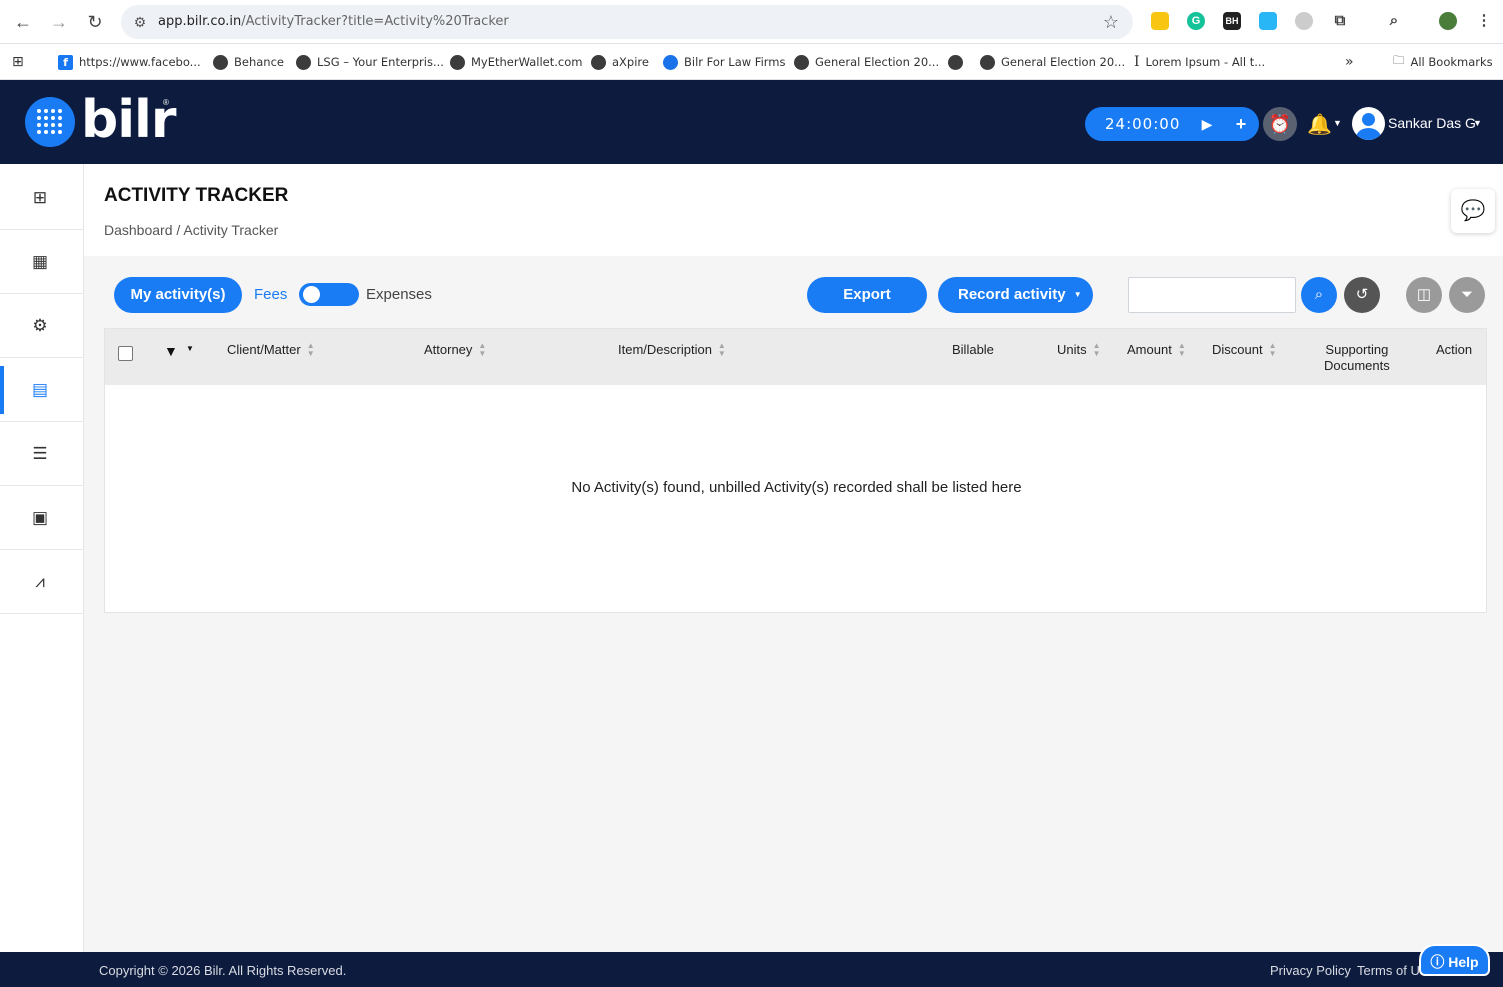 Image resolution: width=1503 pixels, height=987 pixels. I want to click on reset-icon: ↺, so click(1362, 295).